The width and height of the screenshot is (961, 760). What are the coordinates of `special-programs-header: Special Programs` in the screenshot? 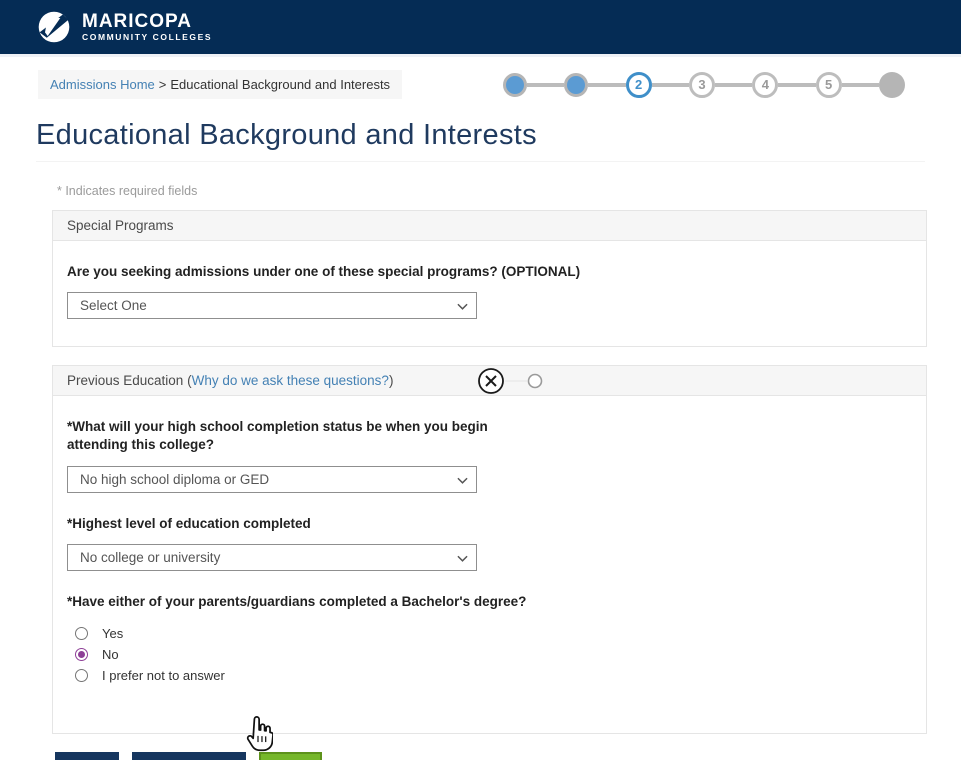 It's located at (489, 225).